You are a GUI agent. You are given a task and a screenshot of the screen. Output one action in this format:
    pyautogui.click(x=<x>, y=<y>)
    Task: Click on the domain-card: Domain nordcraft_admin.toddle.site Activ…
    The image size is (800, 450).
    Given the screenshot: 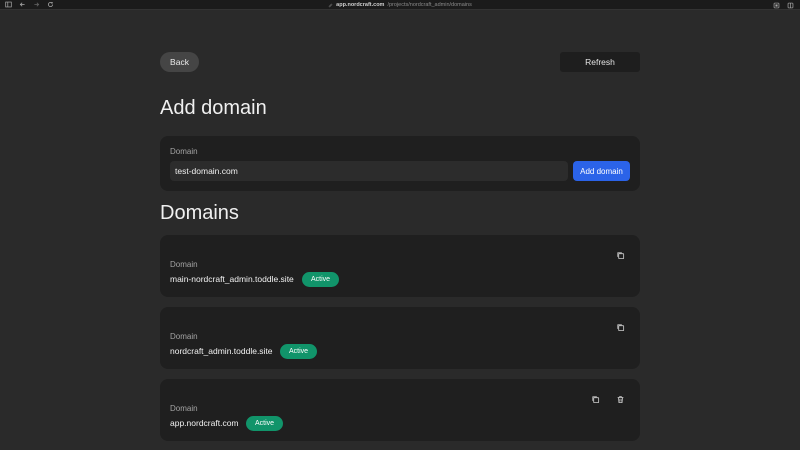 What is the action you would take?
    pyautogui.click(x=400, y=338)
    